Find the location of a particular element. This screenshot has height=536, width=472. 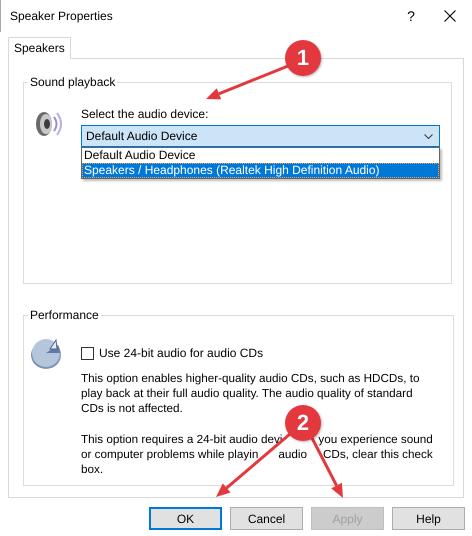

window-title: Speaker Properties is located at coordinates (62, 16).